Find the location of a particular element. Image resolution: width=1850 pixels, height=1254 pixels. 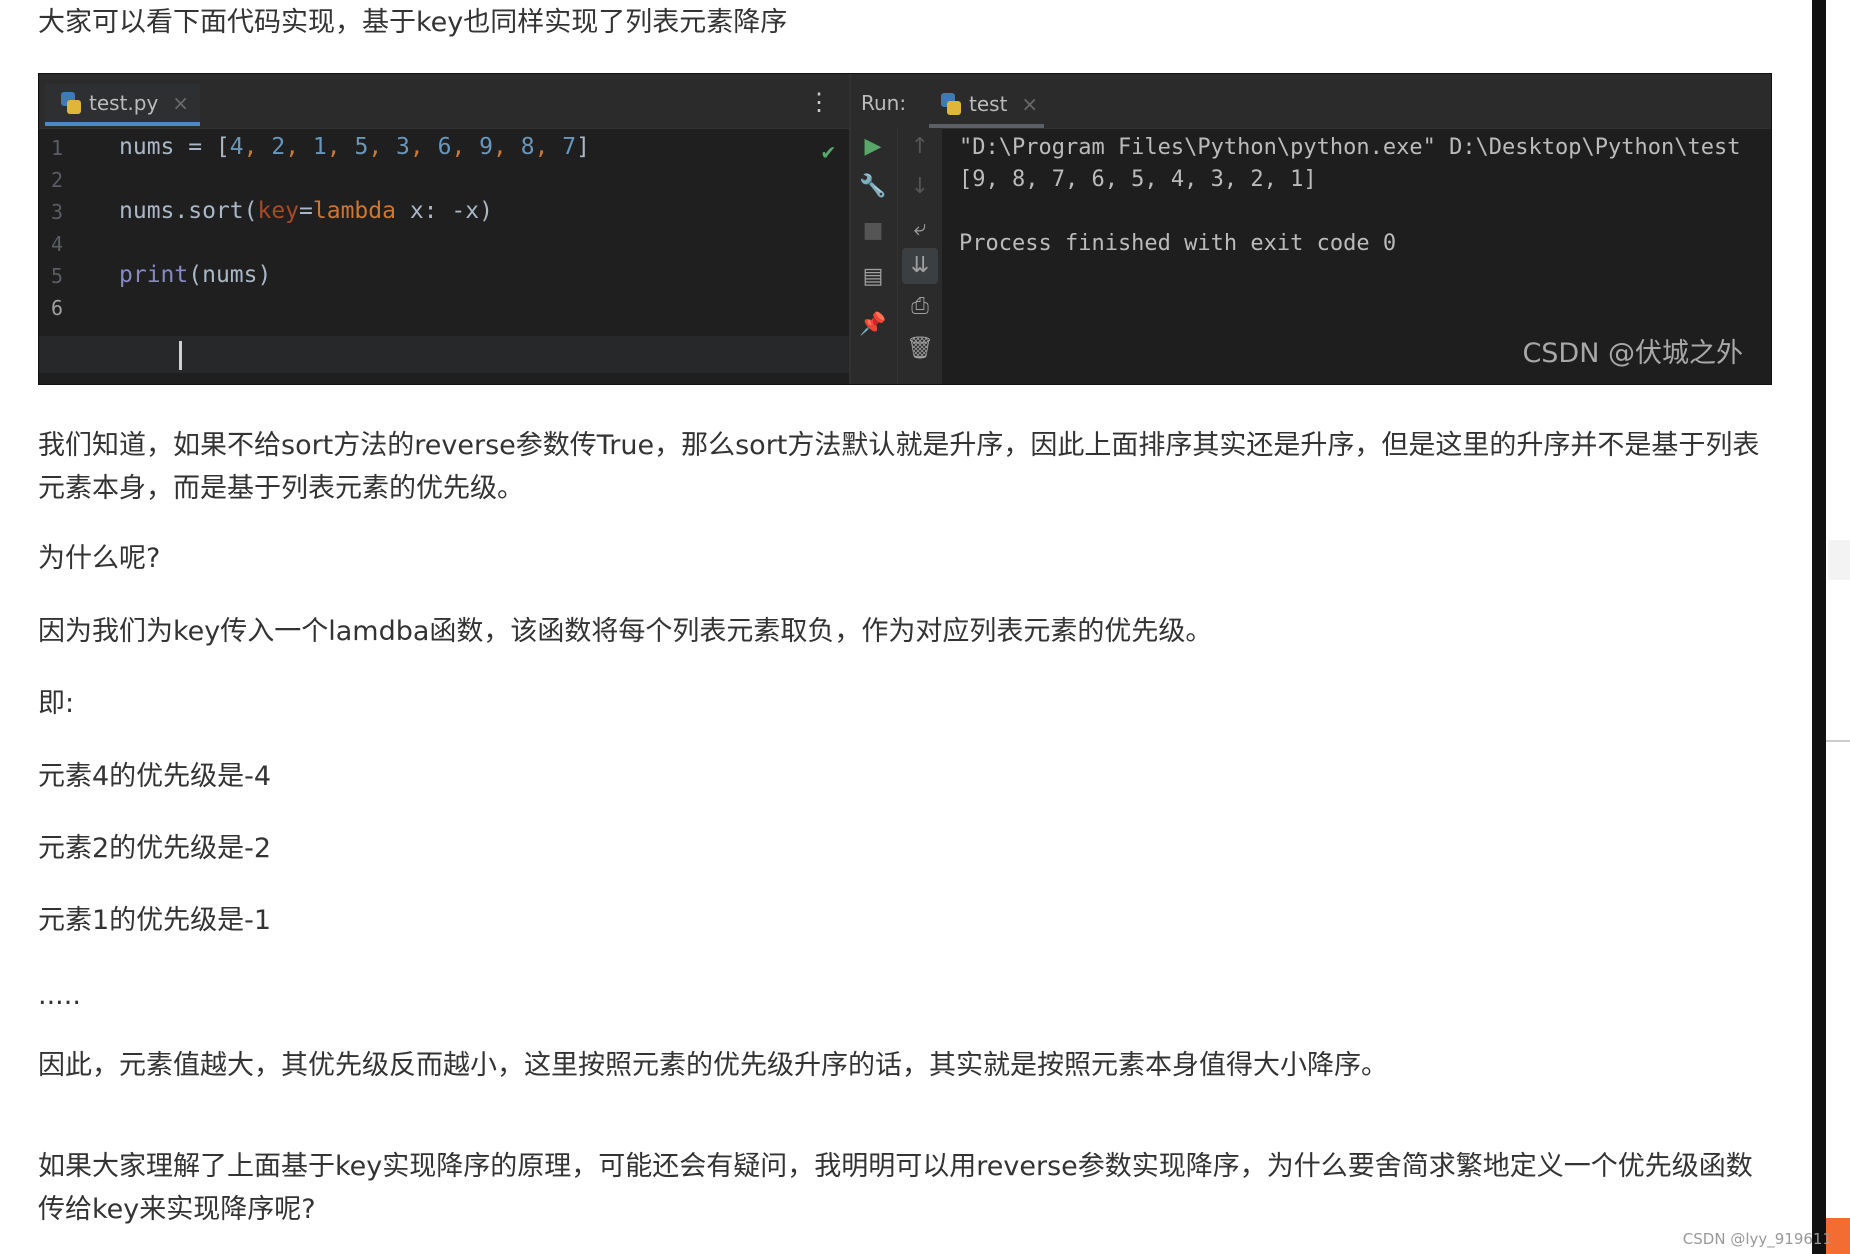

code-line-3: nums.sort(key=lambda x: -x) is located at coordinates (306, 211).